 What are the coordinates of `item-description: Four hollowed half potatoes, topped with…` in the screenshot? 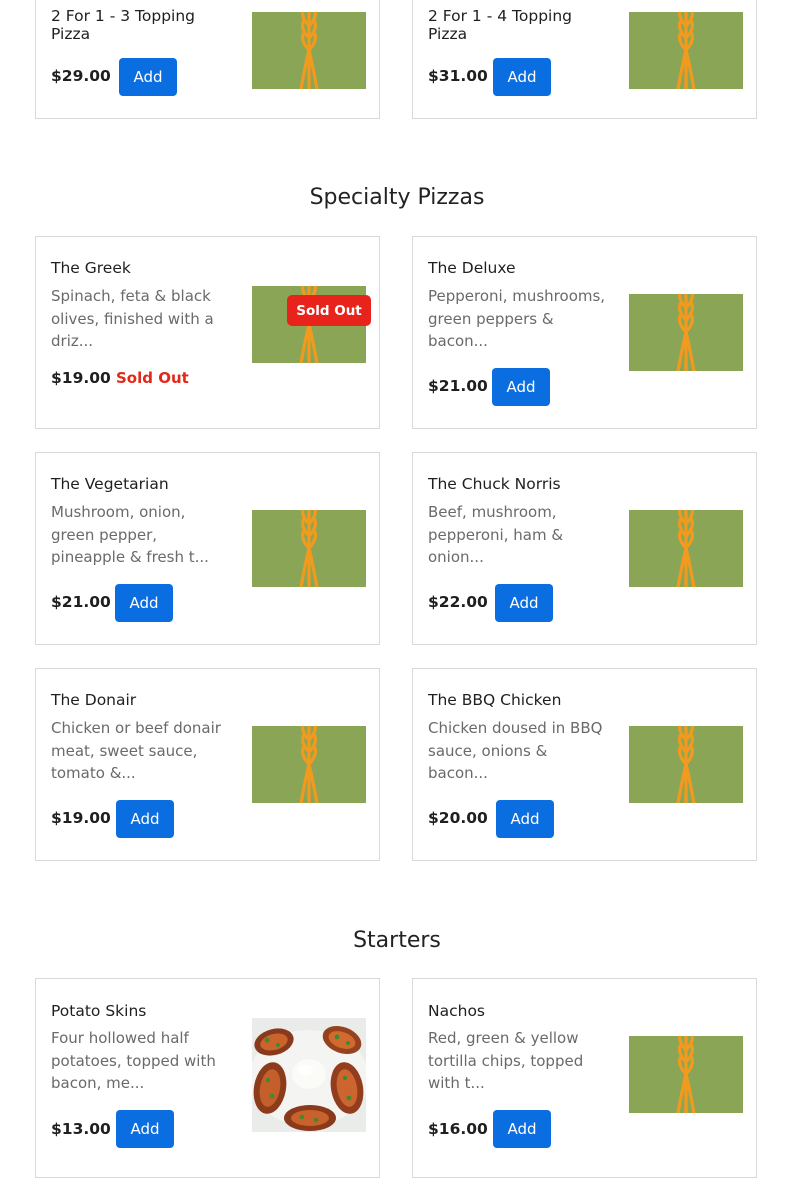 It's located at (133, 1060).